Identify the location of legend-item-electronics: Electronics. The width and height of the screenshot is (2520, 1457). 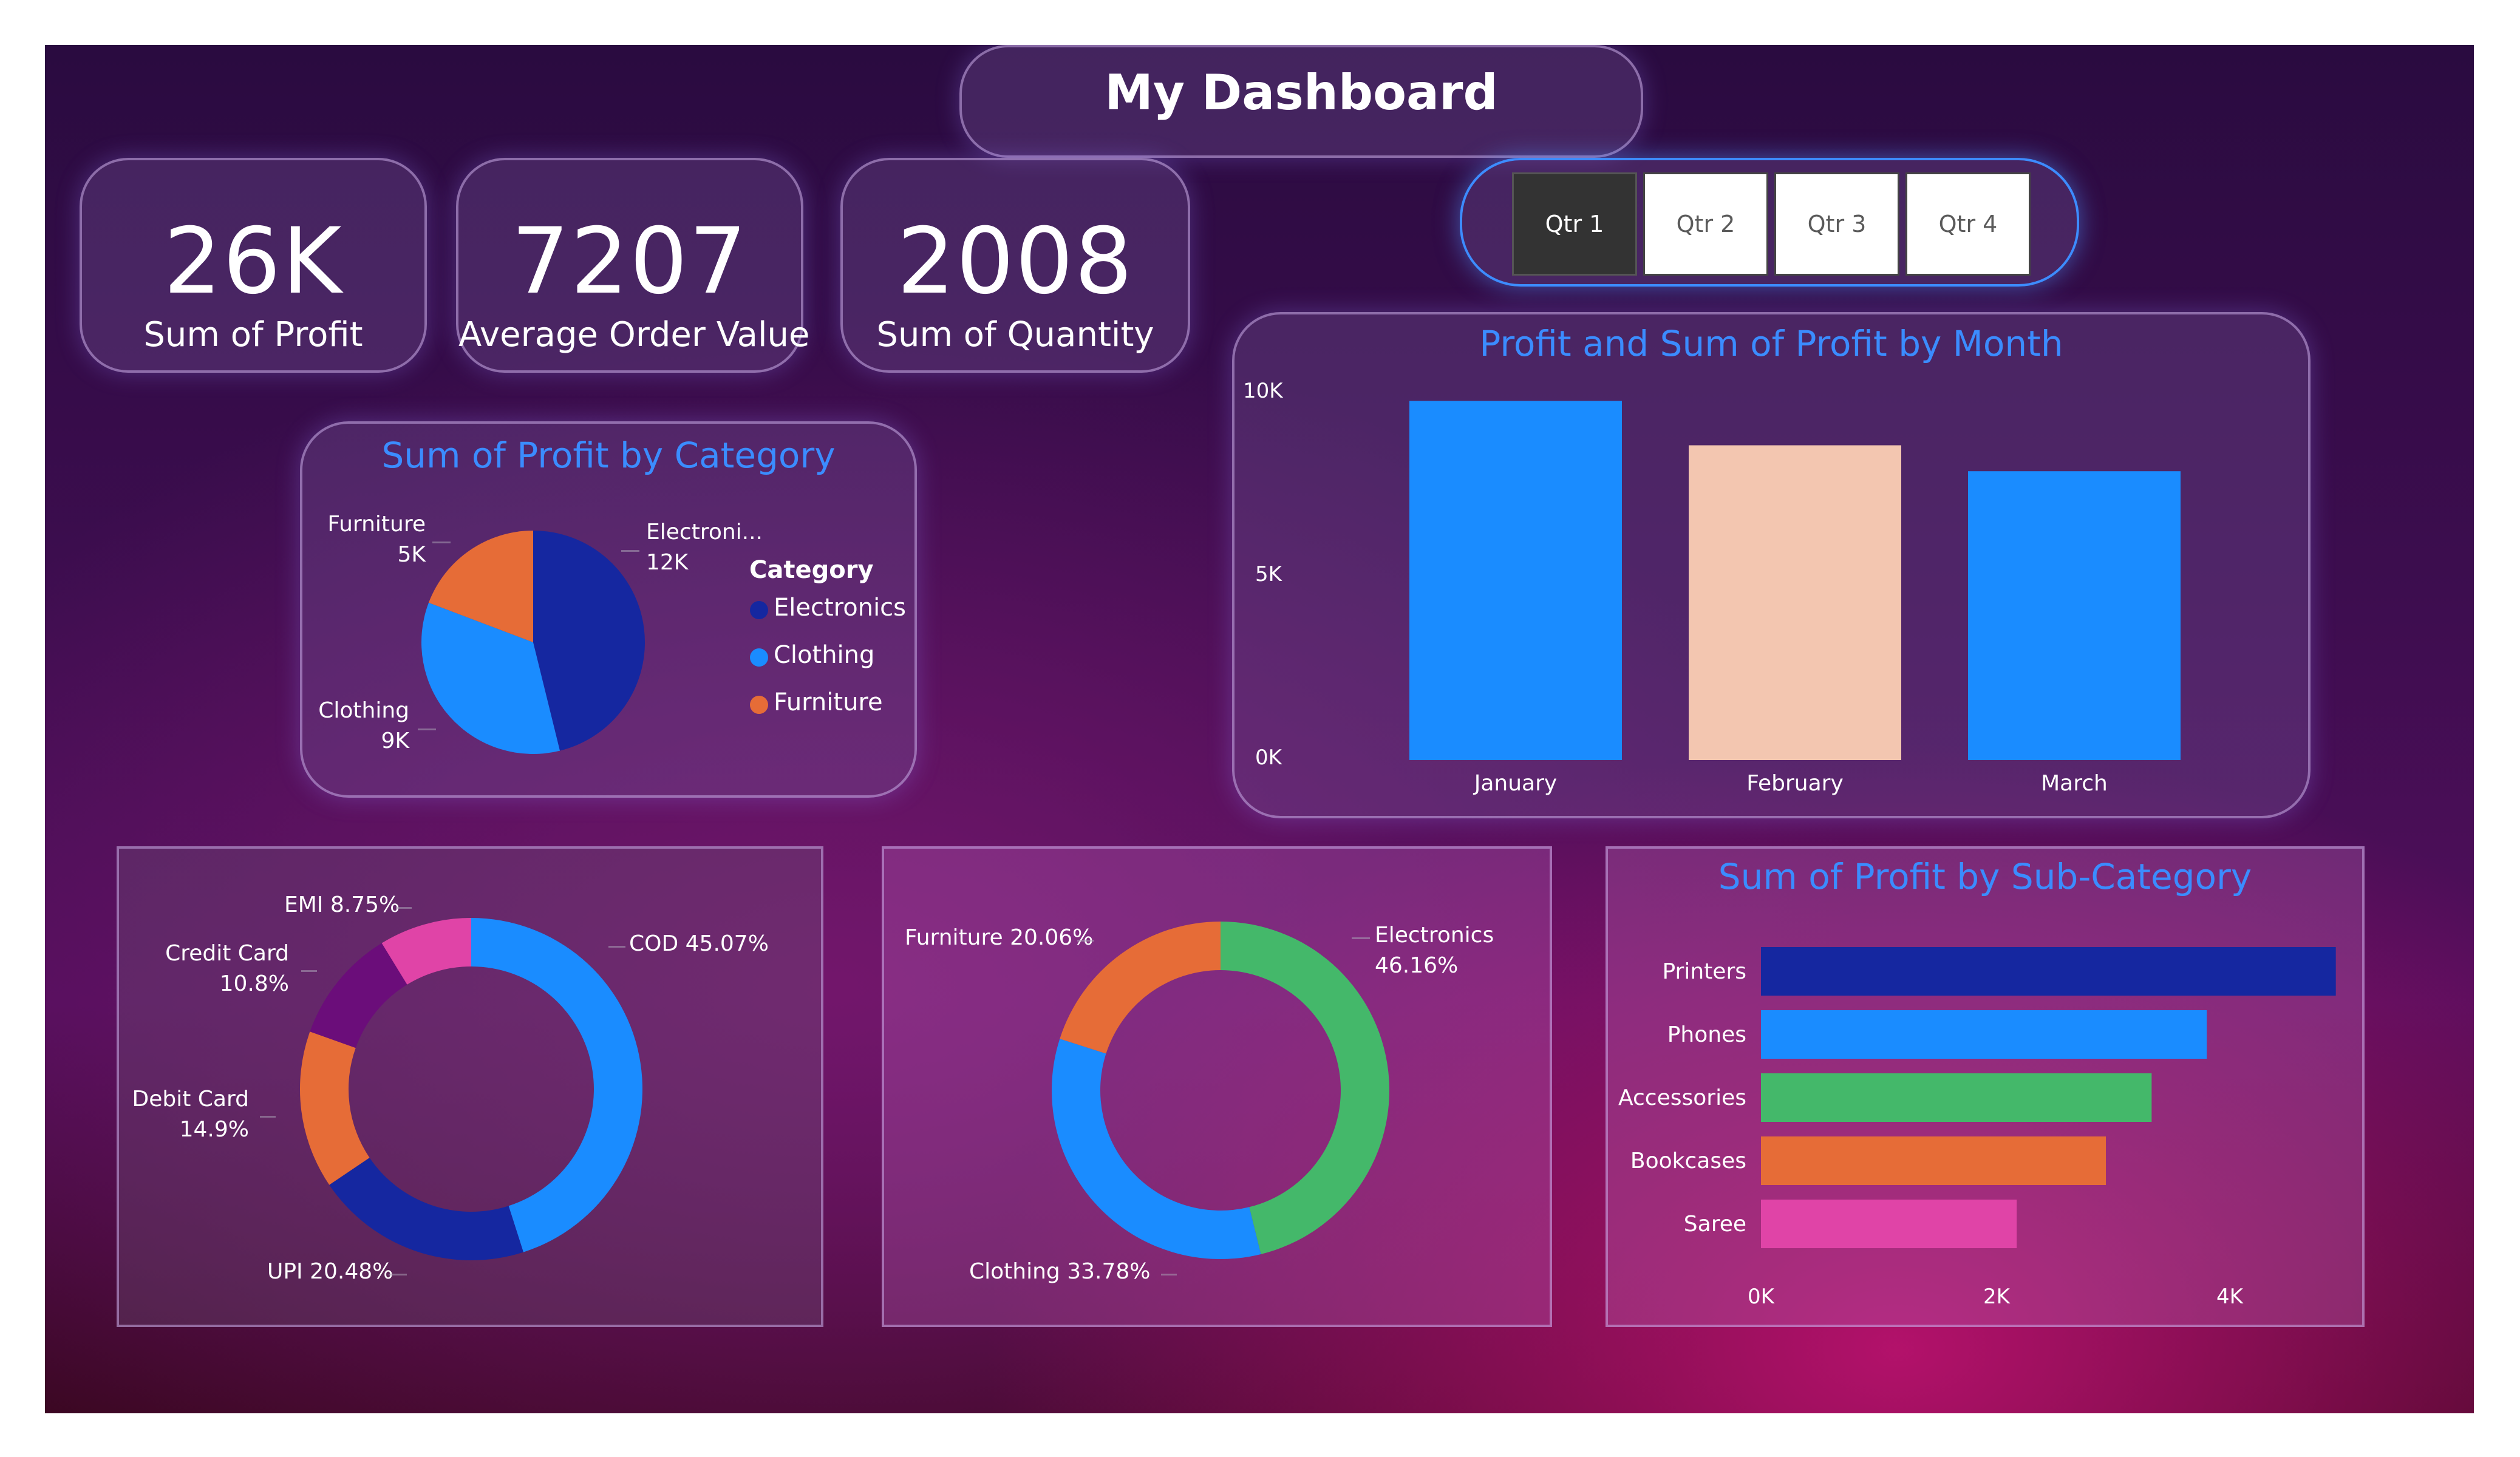
(840, 608).